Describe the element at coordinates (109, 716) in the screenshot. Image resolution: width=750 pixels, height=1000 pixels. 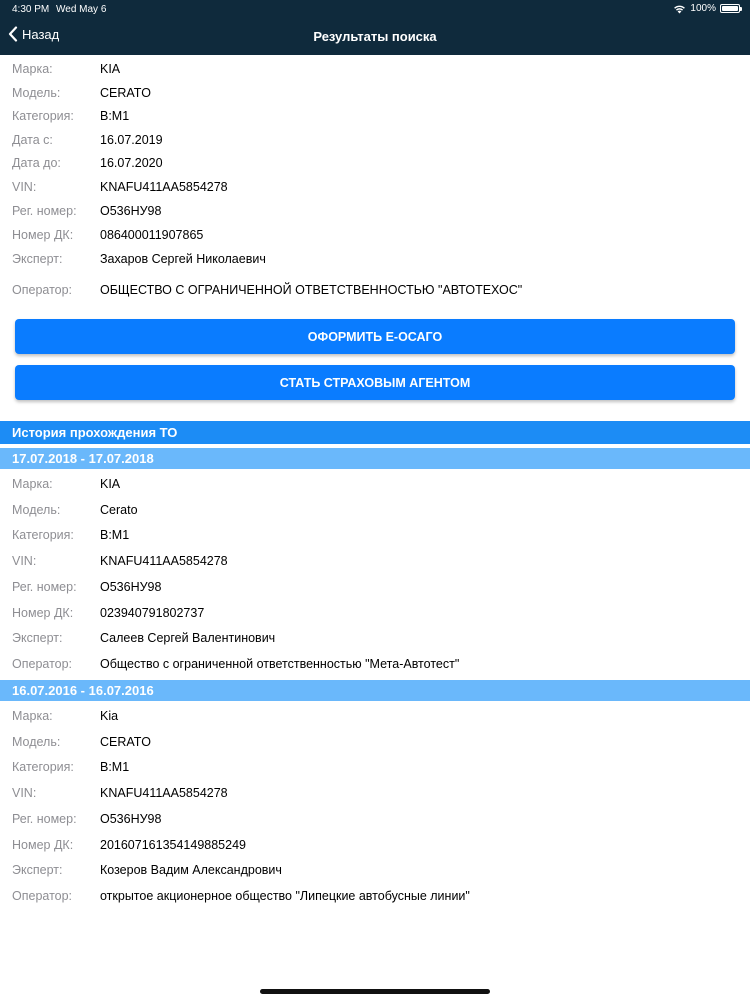
I see `history-value: Kia` at that location.